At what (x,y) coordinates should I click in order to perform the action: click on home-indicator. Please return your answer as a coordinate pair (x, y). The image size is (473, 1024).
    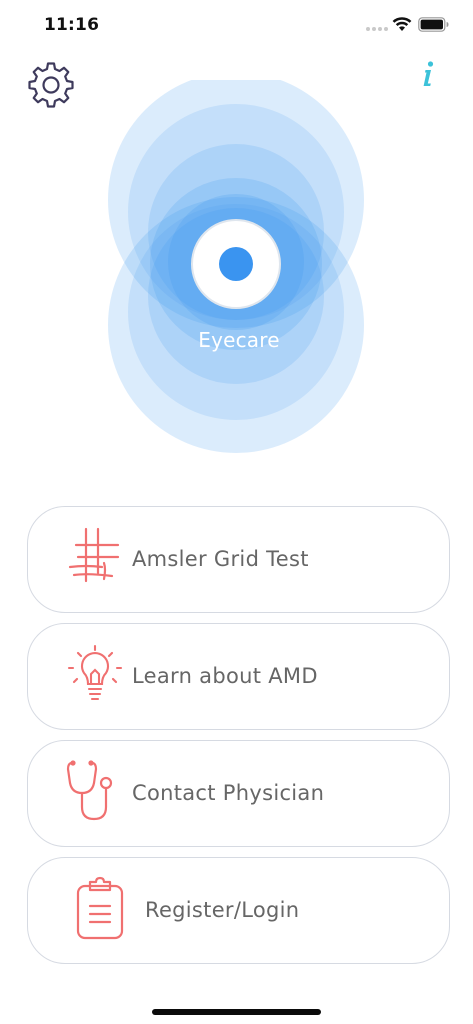
    Looking at the image, I should click on (236, 1012).